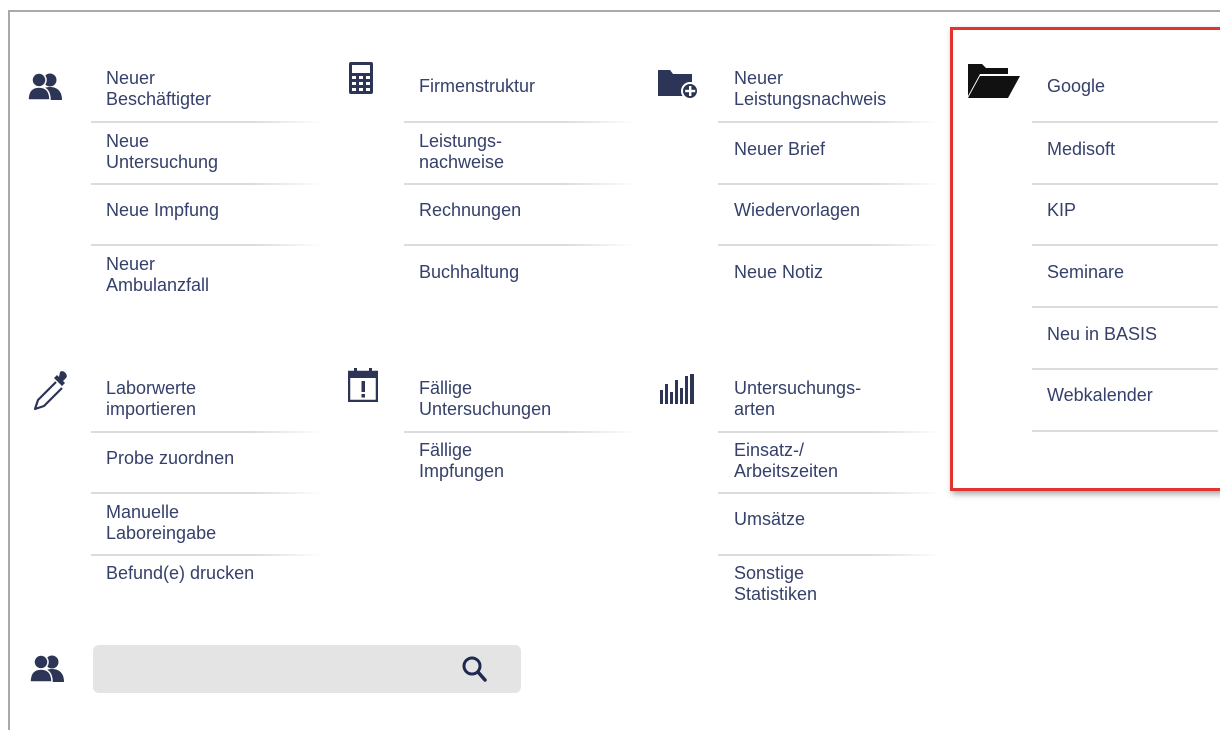  What do you see at coordinates (161, 523) in the screenshot?
I see `menu-item-manual-lab-entry: Manuelle Laboreingabe` at bounding box center [161, 523].